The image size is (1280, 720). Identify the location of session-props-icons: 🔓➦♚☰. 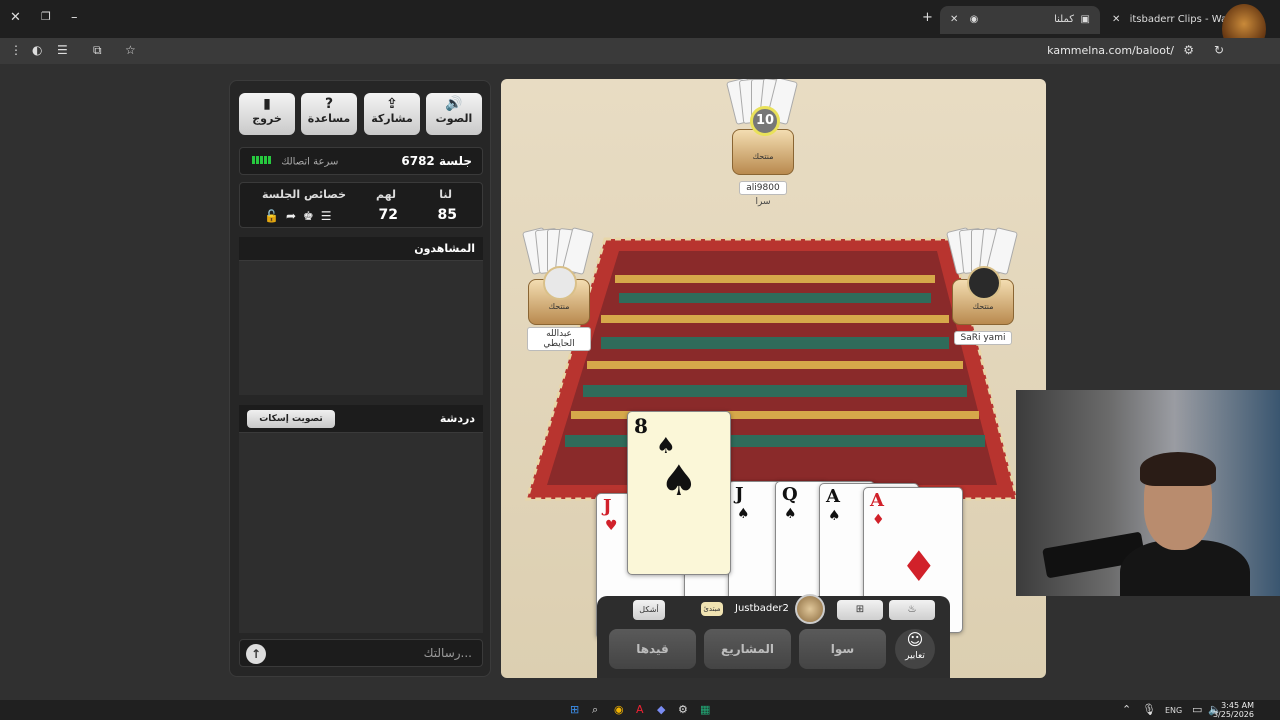
(301, 216).